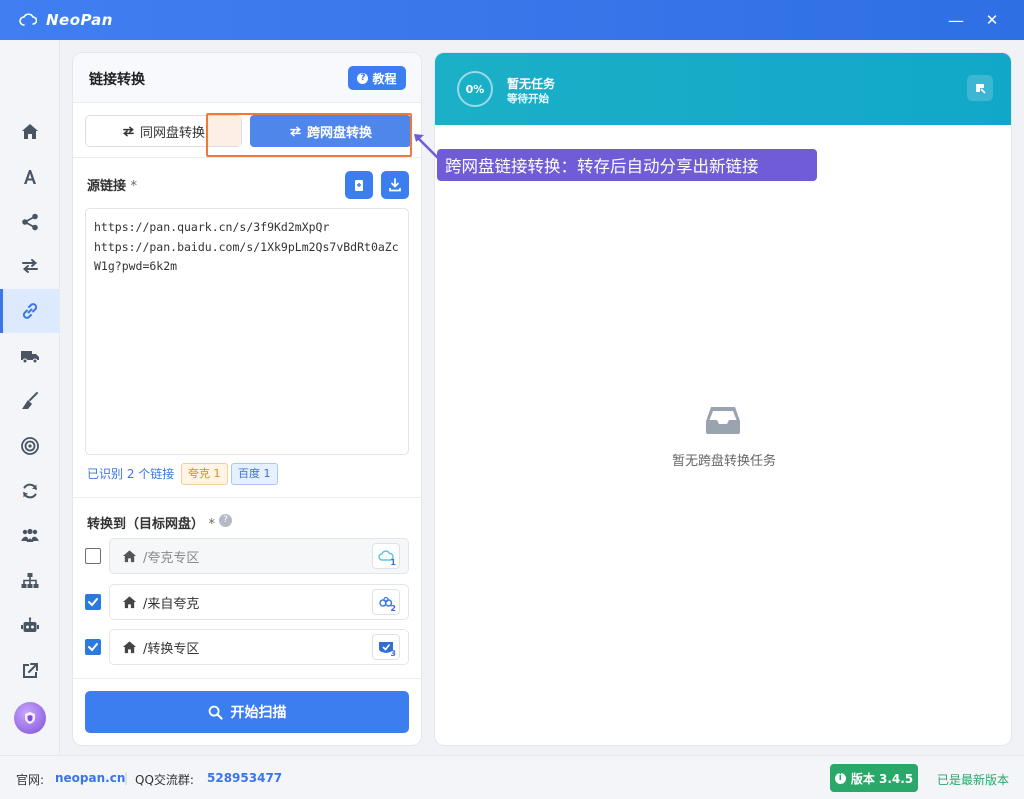 This screenshot has width=1024, height=799. What do you see at coordinates (309, 135) in the screenshot?
I see `highlight-annotation` at bounding box center [309, 135].